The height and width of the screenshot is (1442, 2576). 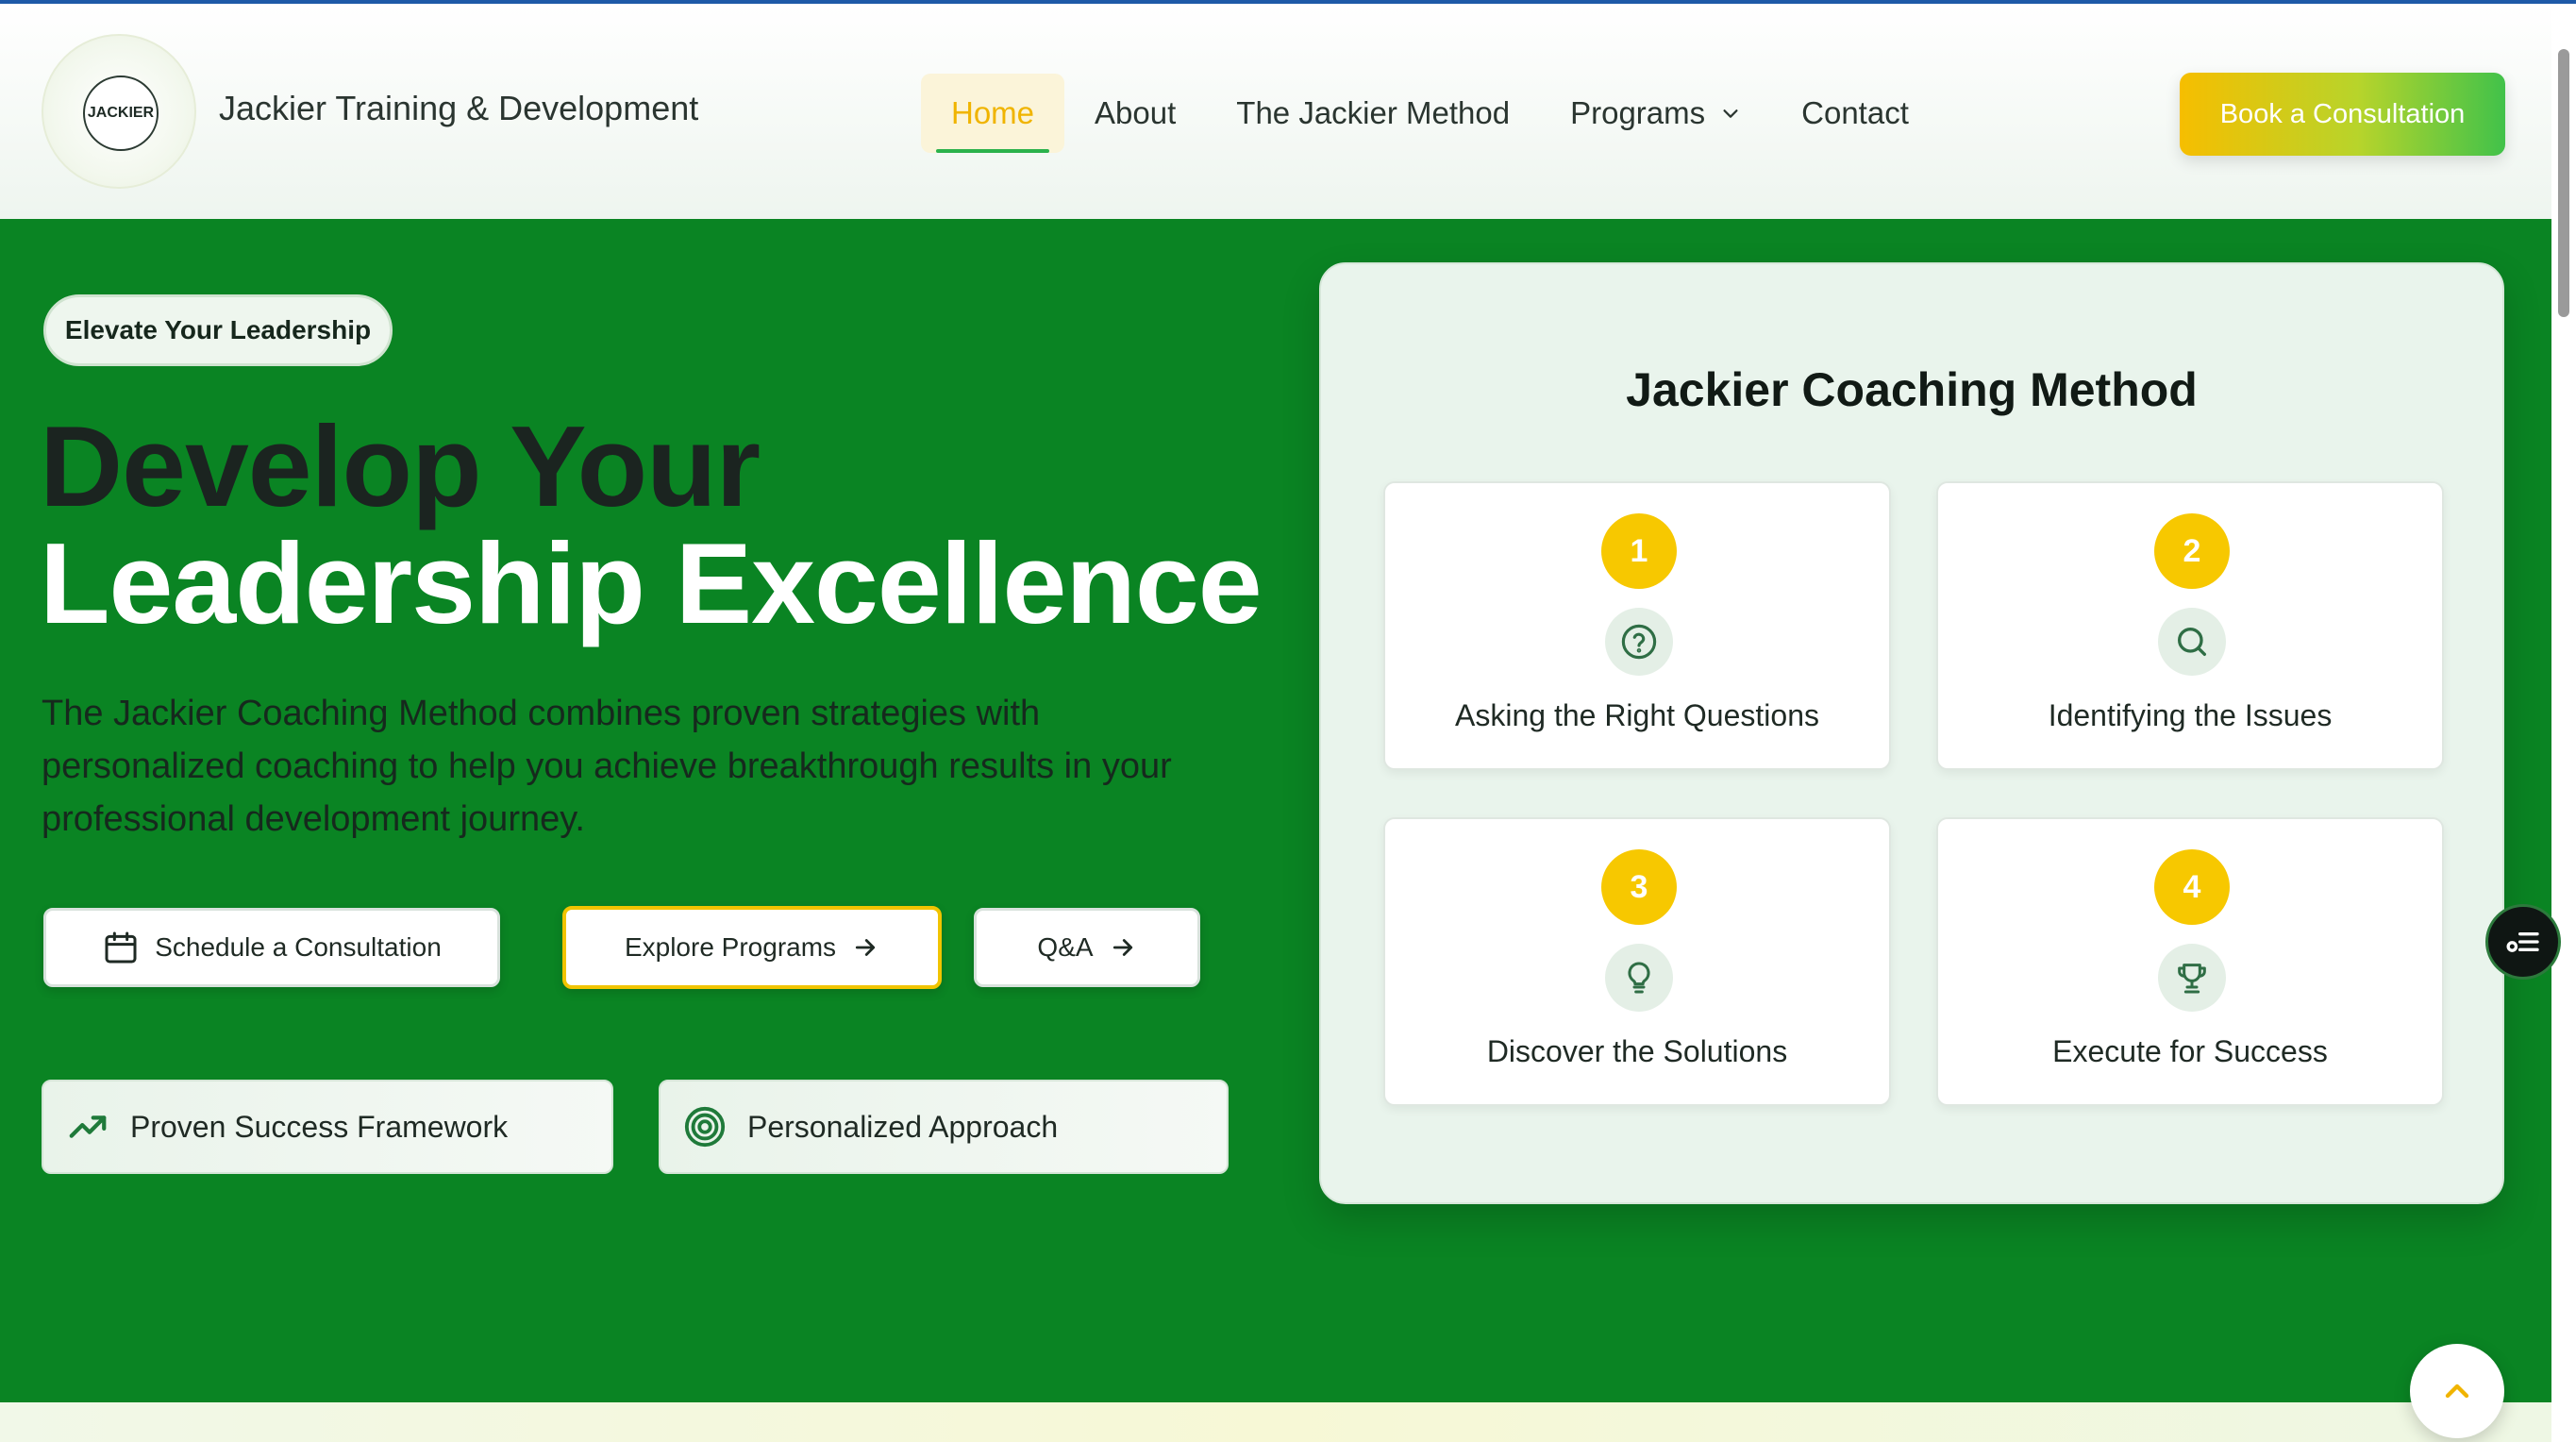 I want to click on hero-title: Develop Your Leadership Excellence, so click(x=651, y=524).